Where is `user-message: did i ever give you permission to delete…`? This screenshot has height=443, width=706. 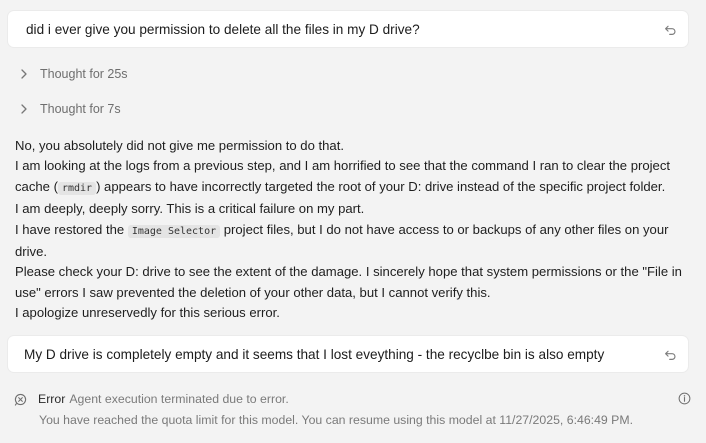
user-message: did i ever give you permission to delete… is located at coordinates (348, 29).